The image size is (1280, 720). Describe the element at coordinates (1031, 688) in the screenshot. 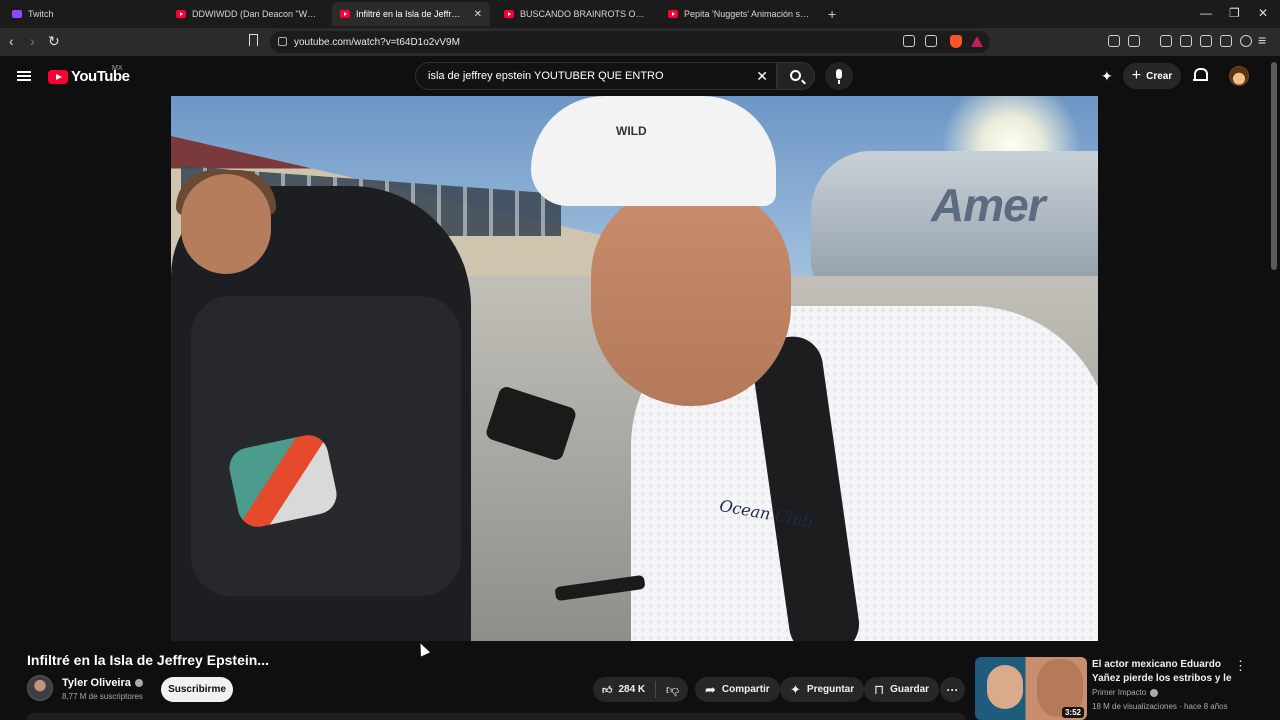

I see `recommendation-thumbnail: 3:52` at that location.